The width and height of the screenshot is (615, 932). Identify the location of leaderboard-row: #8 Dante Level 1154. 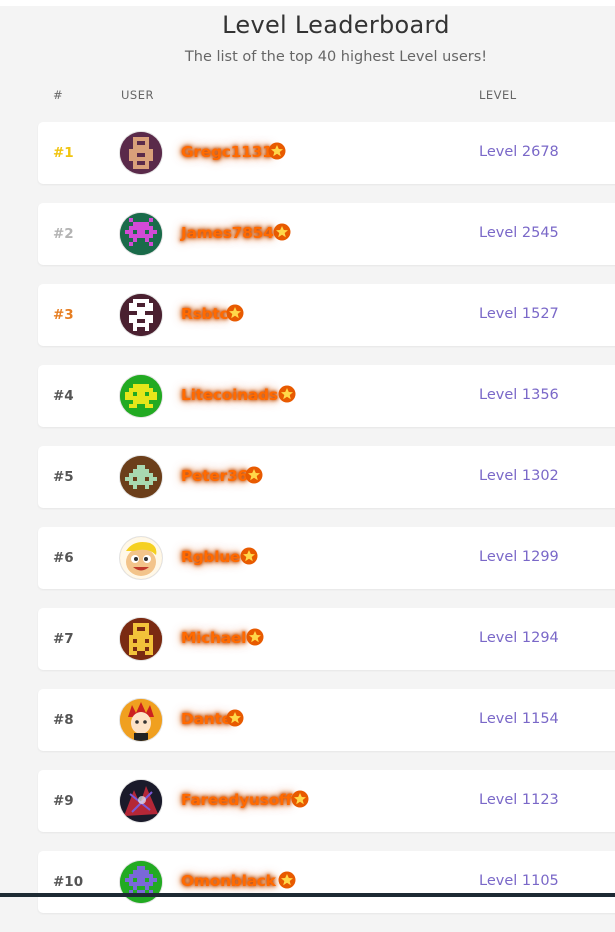
(326, 720).